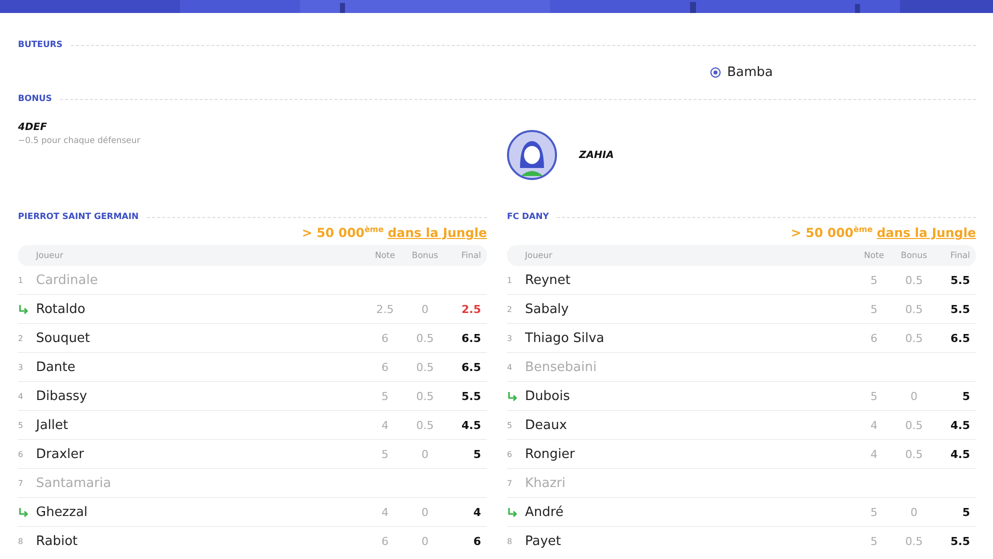 This screenshot has height=559, width=993. What do you see at coordinates (62, 396) in the screenshot?
I see `player-name: Dibassy` at bounding box center [62, 396].